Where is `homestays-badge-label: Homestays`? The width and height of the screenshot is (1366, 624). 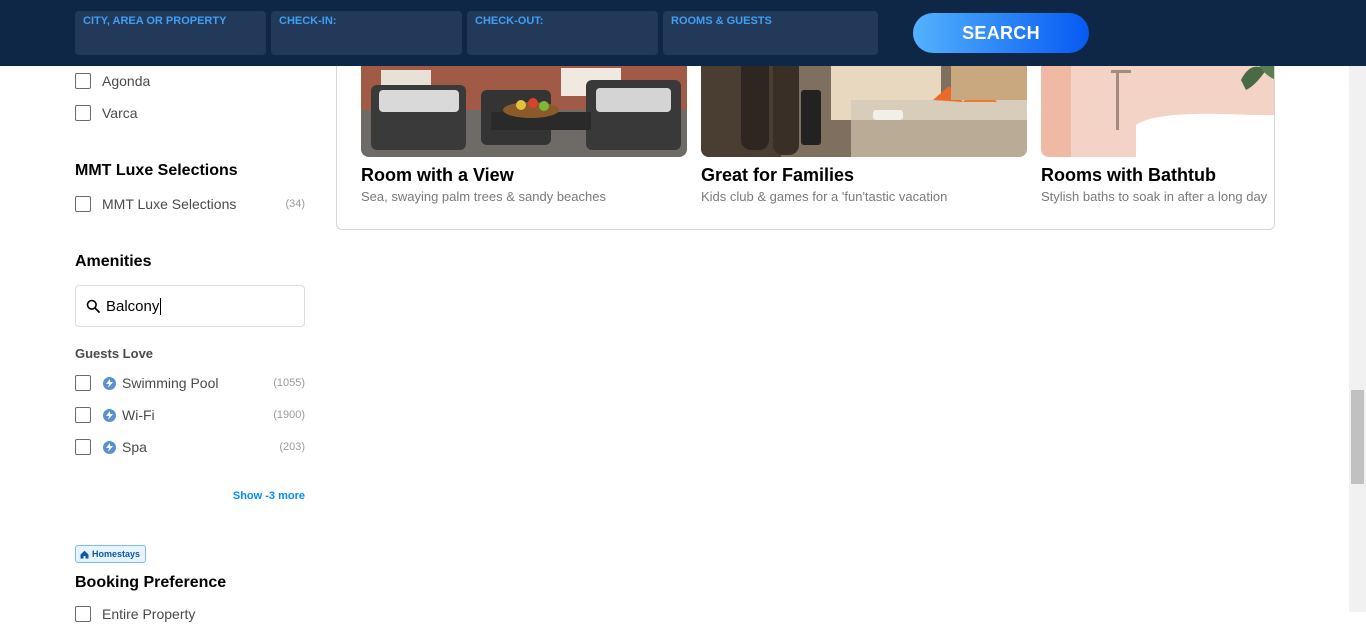
homestays-badge-label: Homestays is located at coordinates (116, 554).